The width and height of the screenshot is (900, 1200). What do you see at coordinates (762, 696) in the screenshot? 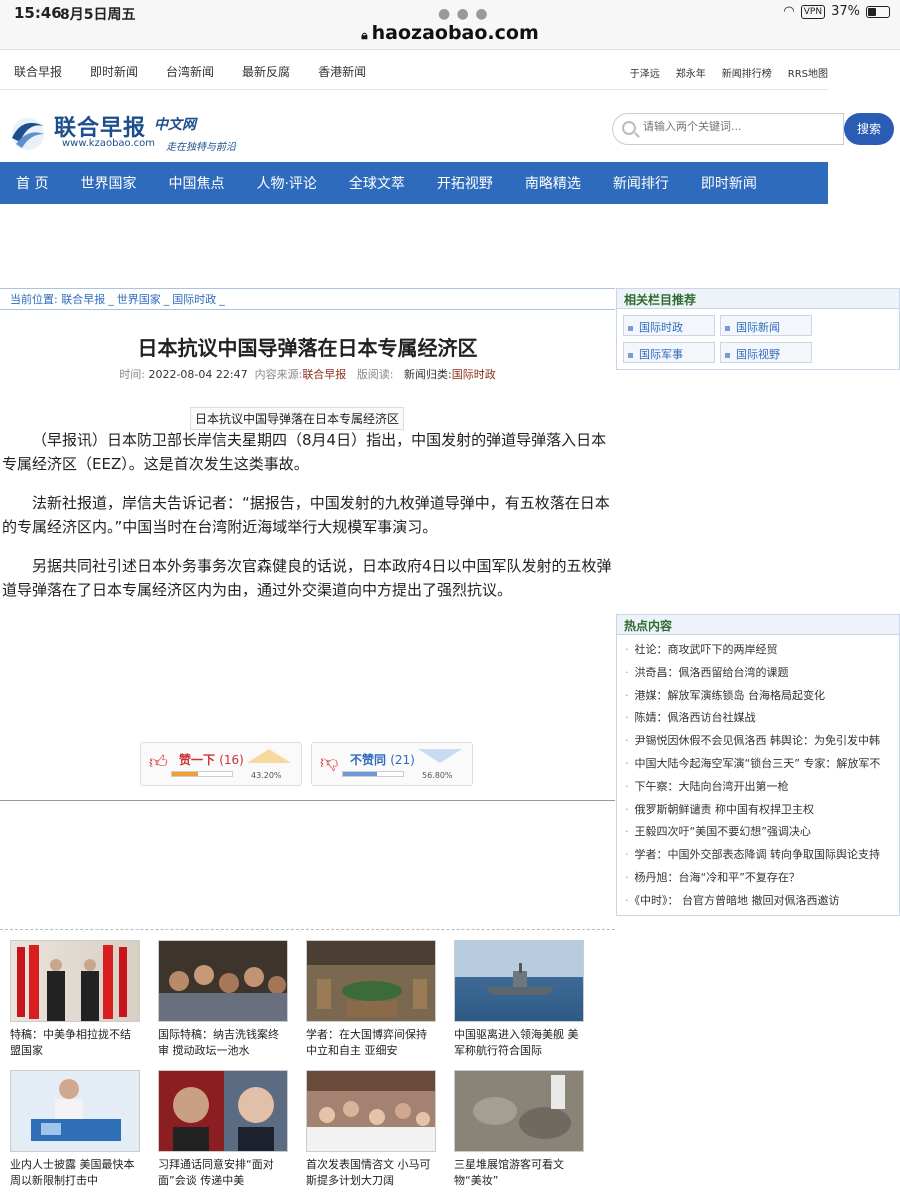
I see `hot-item: 港媒：解放军演练锁岛 台海格局起变化` at bounding box center [762, 696].